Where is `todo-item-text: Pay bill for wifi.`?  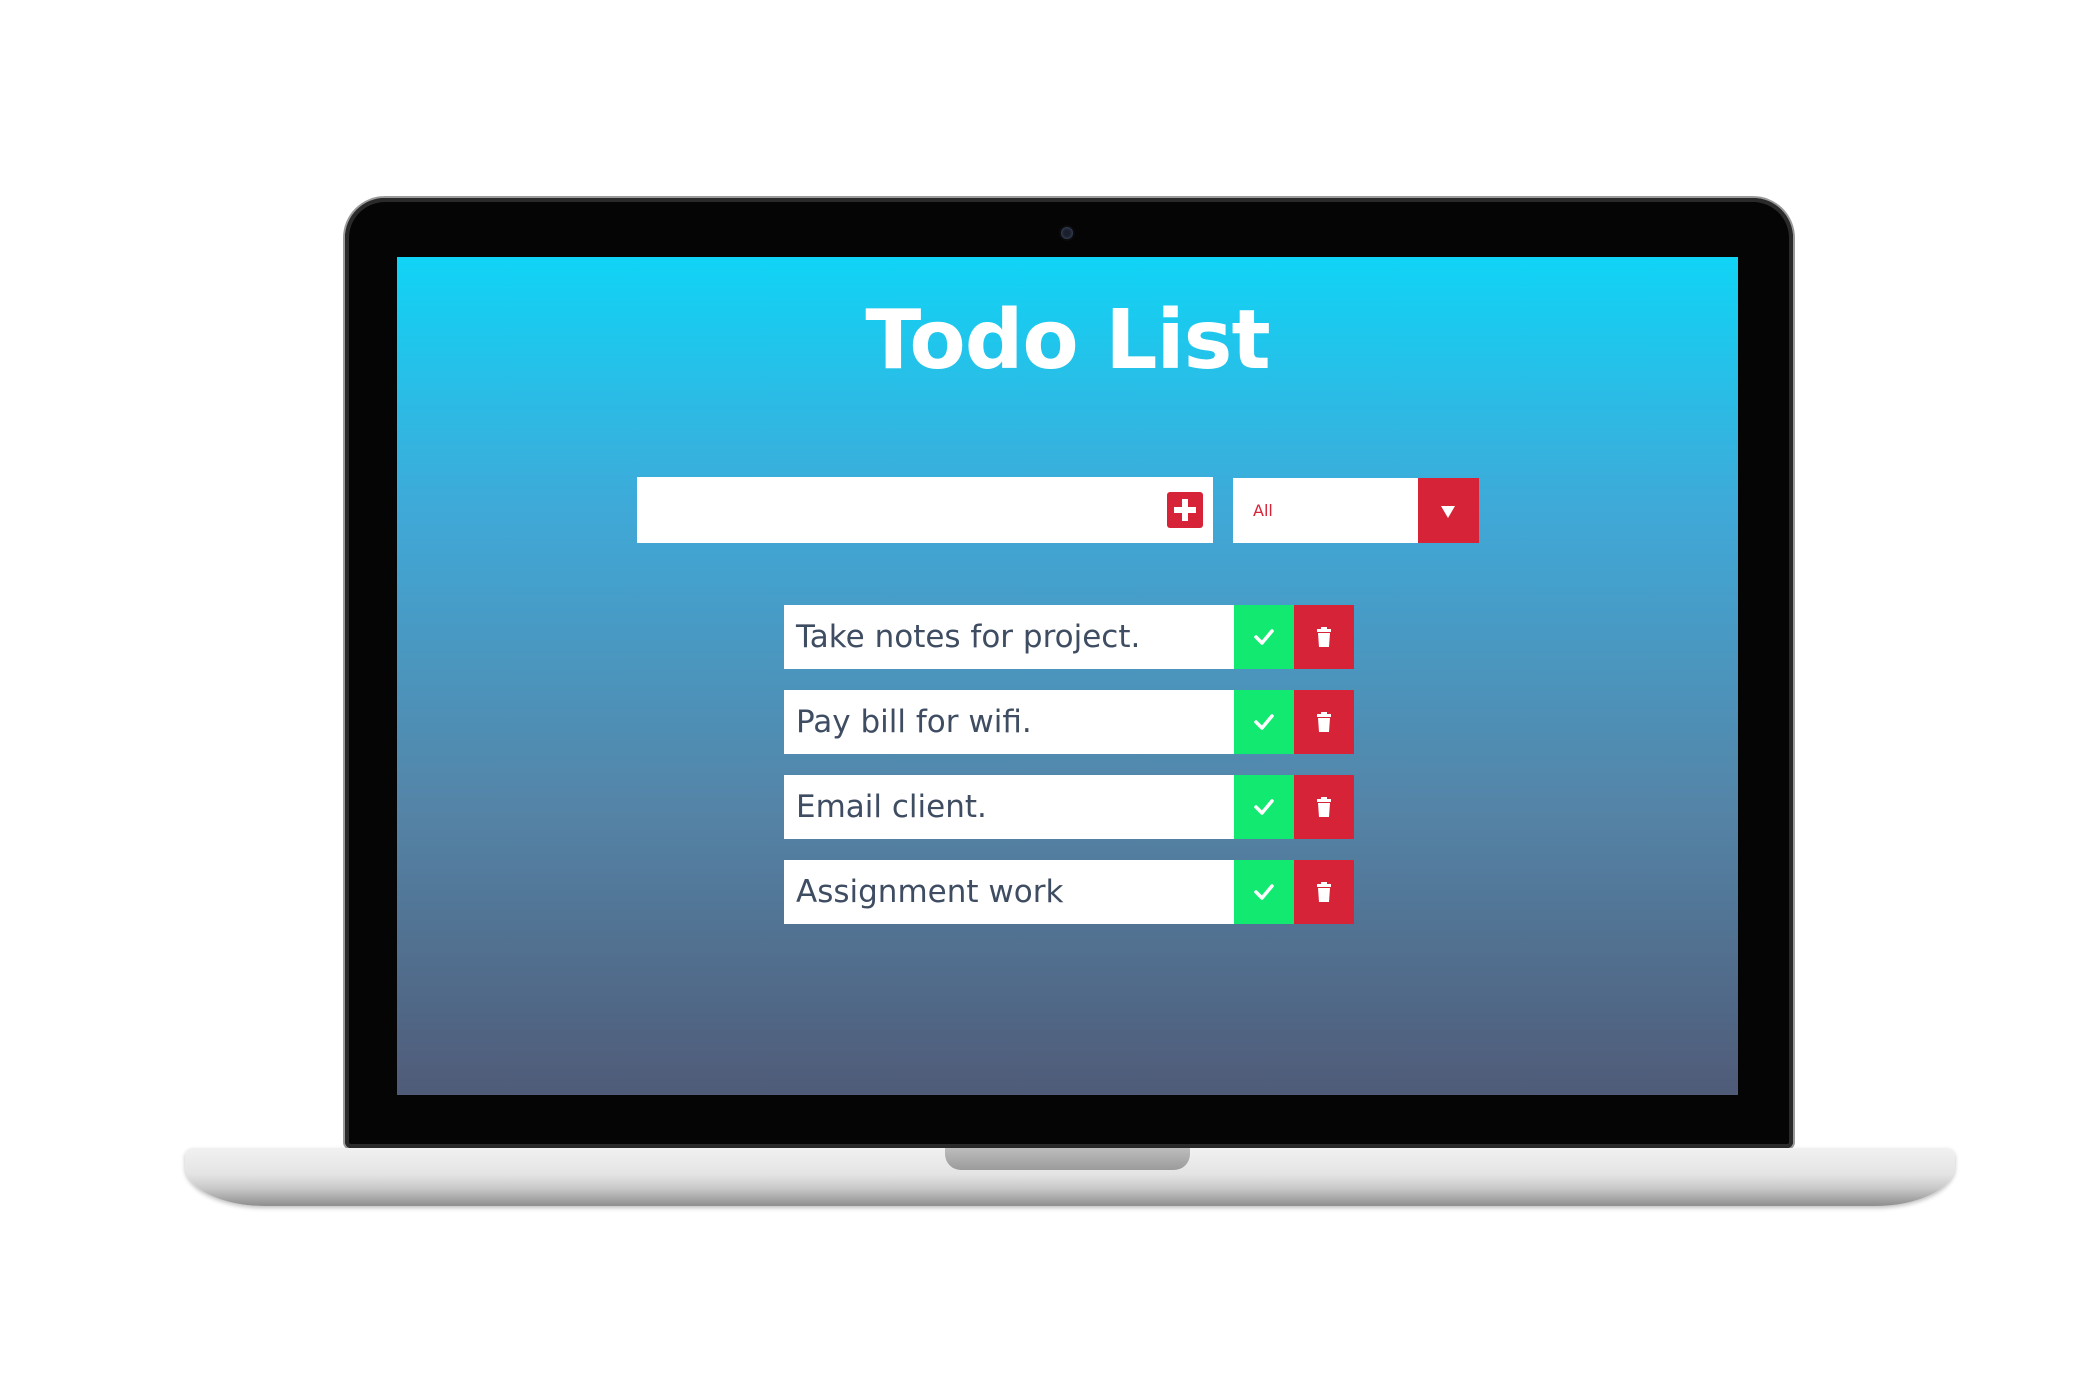
todo-item-text: Pay bill for wifi. is located at coordinates (914, 722).